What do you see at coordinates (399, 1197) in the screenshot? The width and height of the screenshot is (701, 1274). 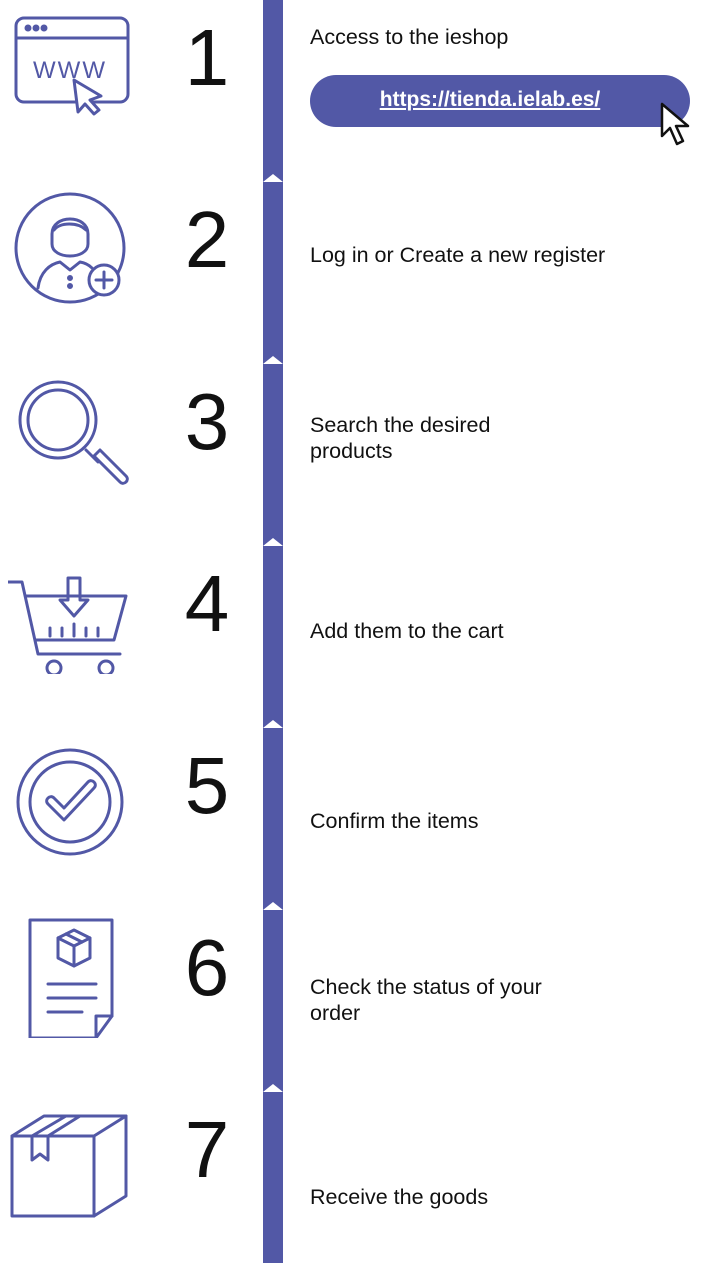 I see `step-text: Receive the goods` at bounding box center [399, 1197].